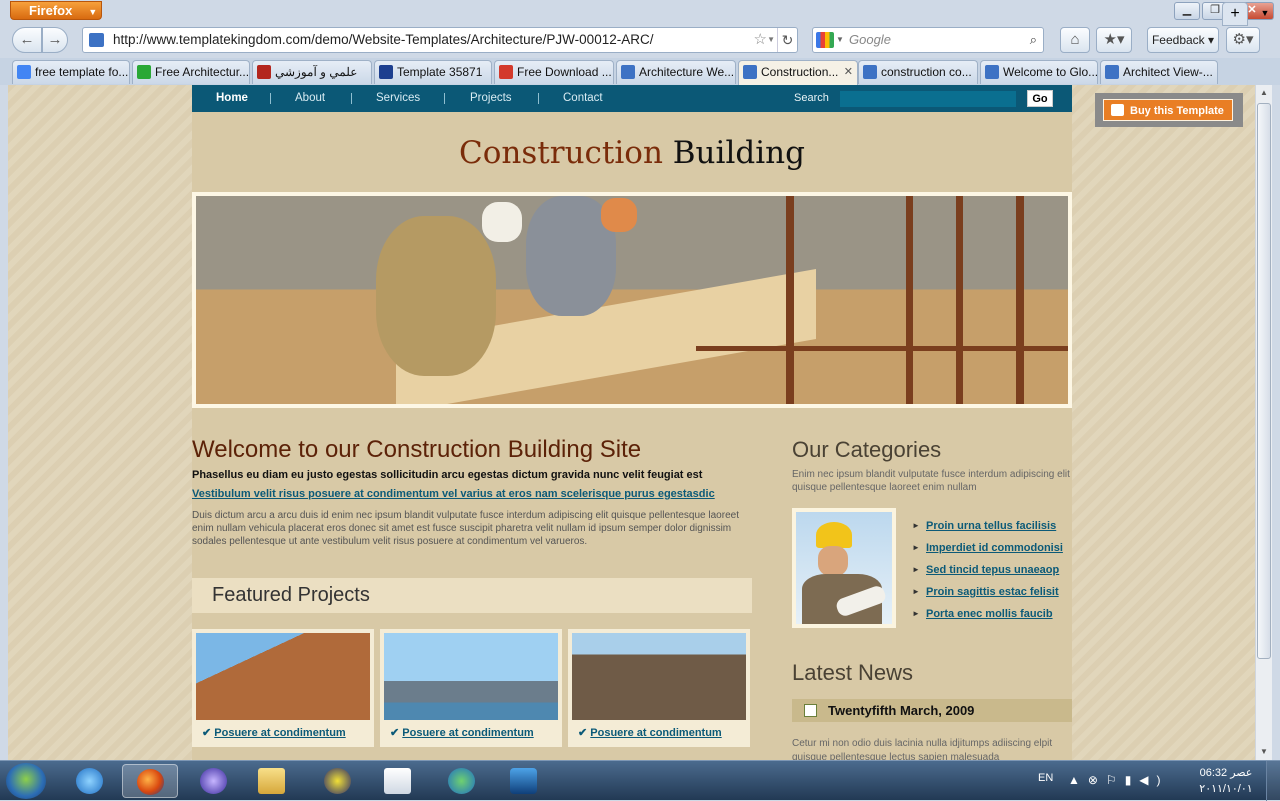 This screenshot has width=1280, height=801. What do you see at coordinates (1075, 40) in the screenshot?
I see `home-button: ⌂` at bounding box center [1075, 40].